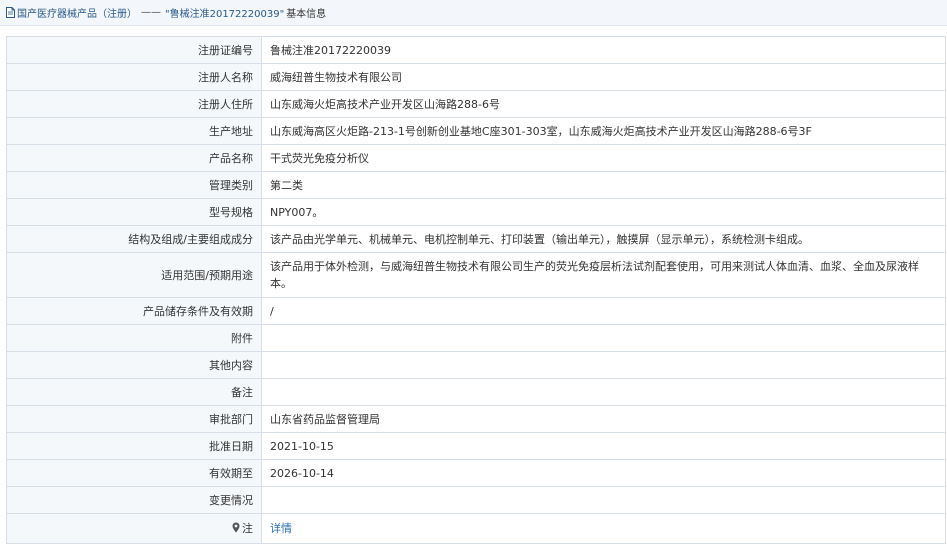 The height and width of the screenshot is (554, 947). I want to click on row-value: 2026-10-14, so click(603, 473).